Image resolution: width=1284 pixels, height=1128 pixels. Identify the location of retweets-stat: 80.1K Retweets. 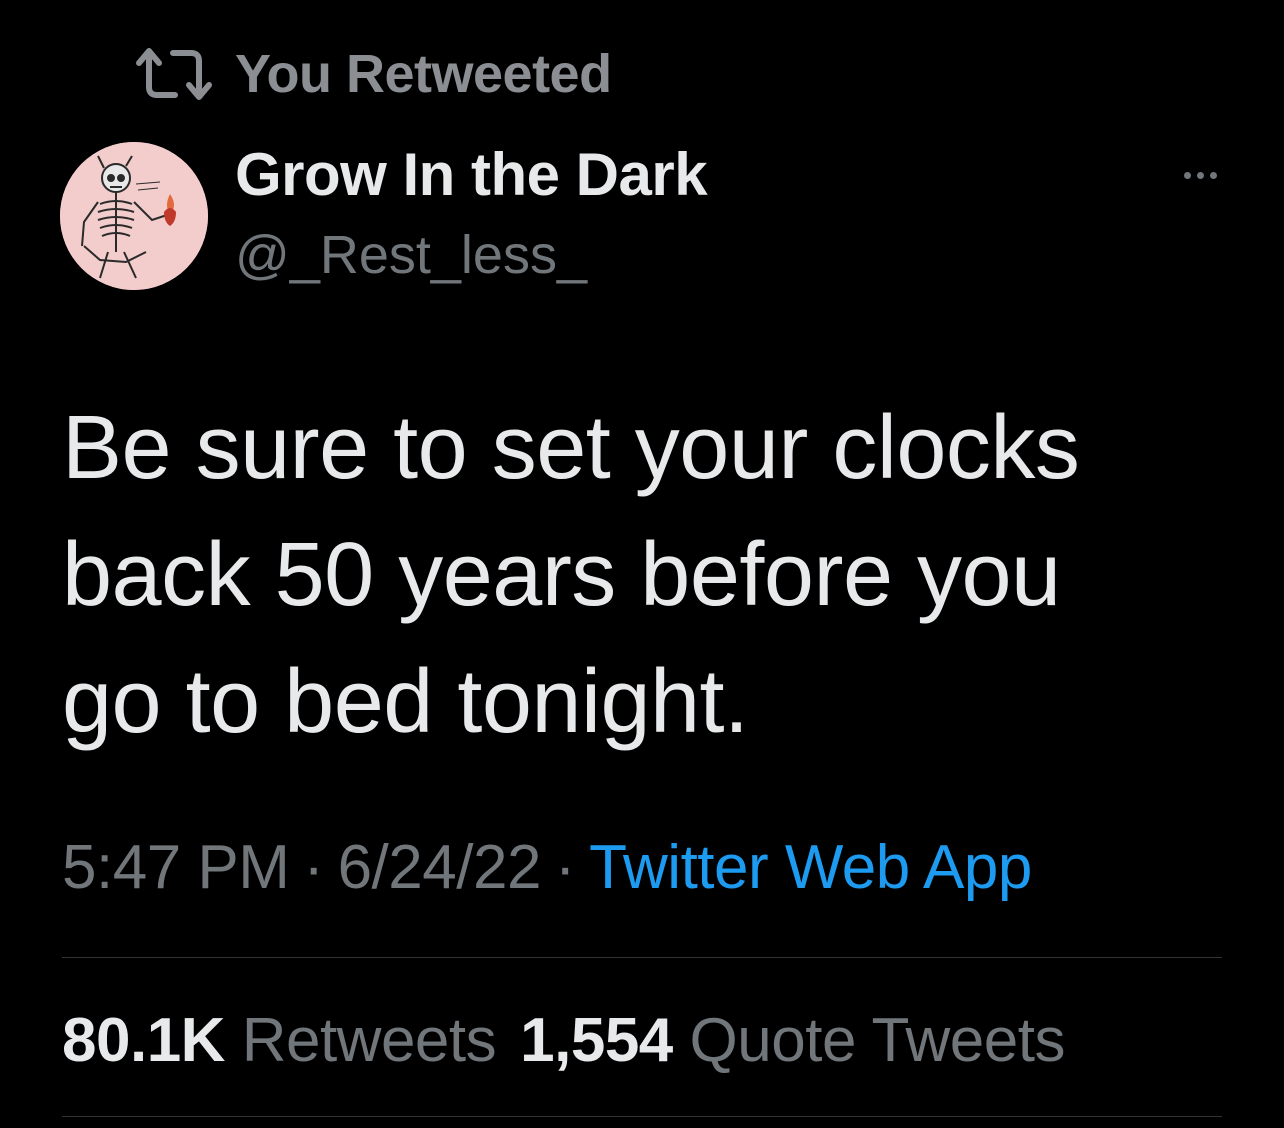
(279, 1040).